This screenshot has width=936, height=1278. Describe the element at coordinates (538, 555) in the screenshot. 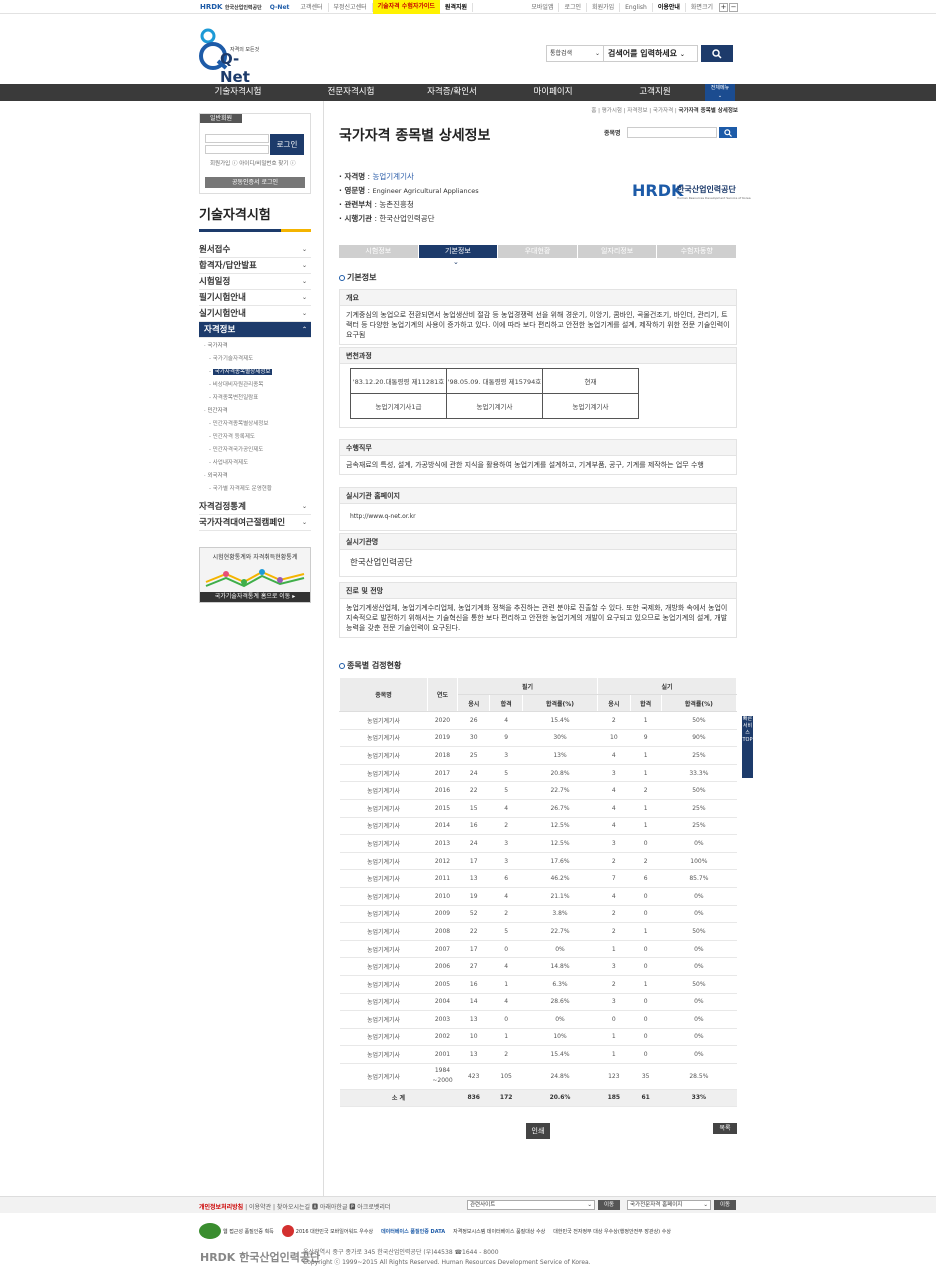

I see `org-section: 실시기관명 한국산업인력공단` at that location.